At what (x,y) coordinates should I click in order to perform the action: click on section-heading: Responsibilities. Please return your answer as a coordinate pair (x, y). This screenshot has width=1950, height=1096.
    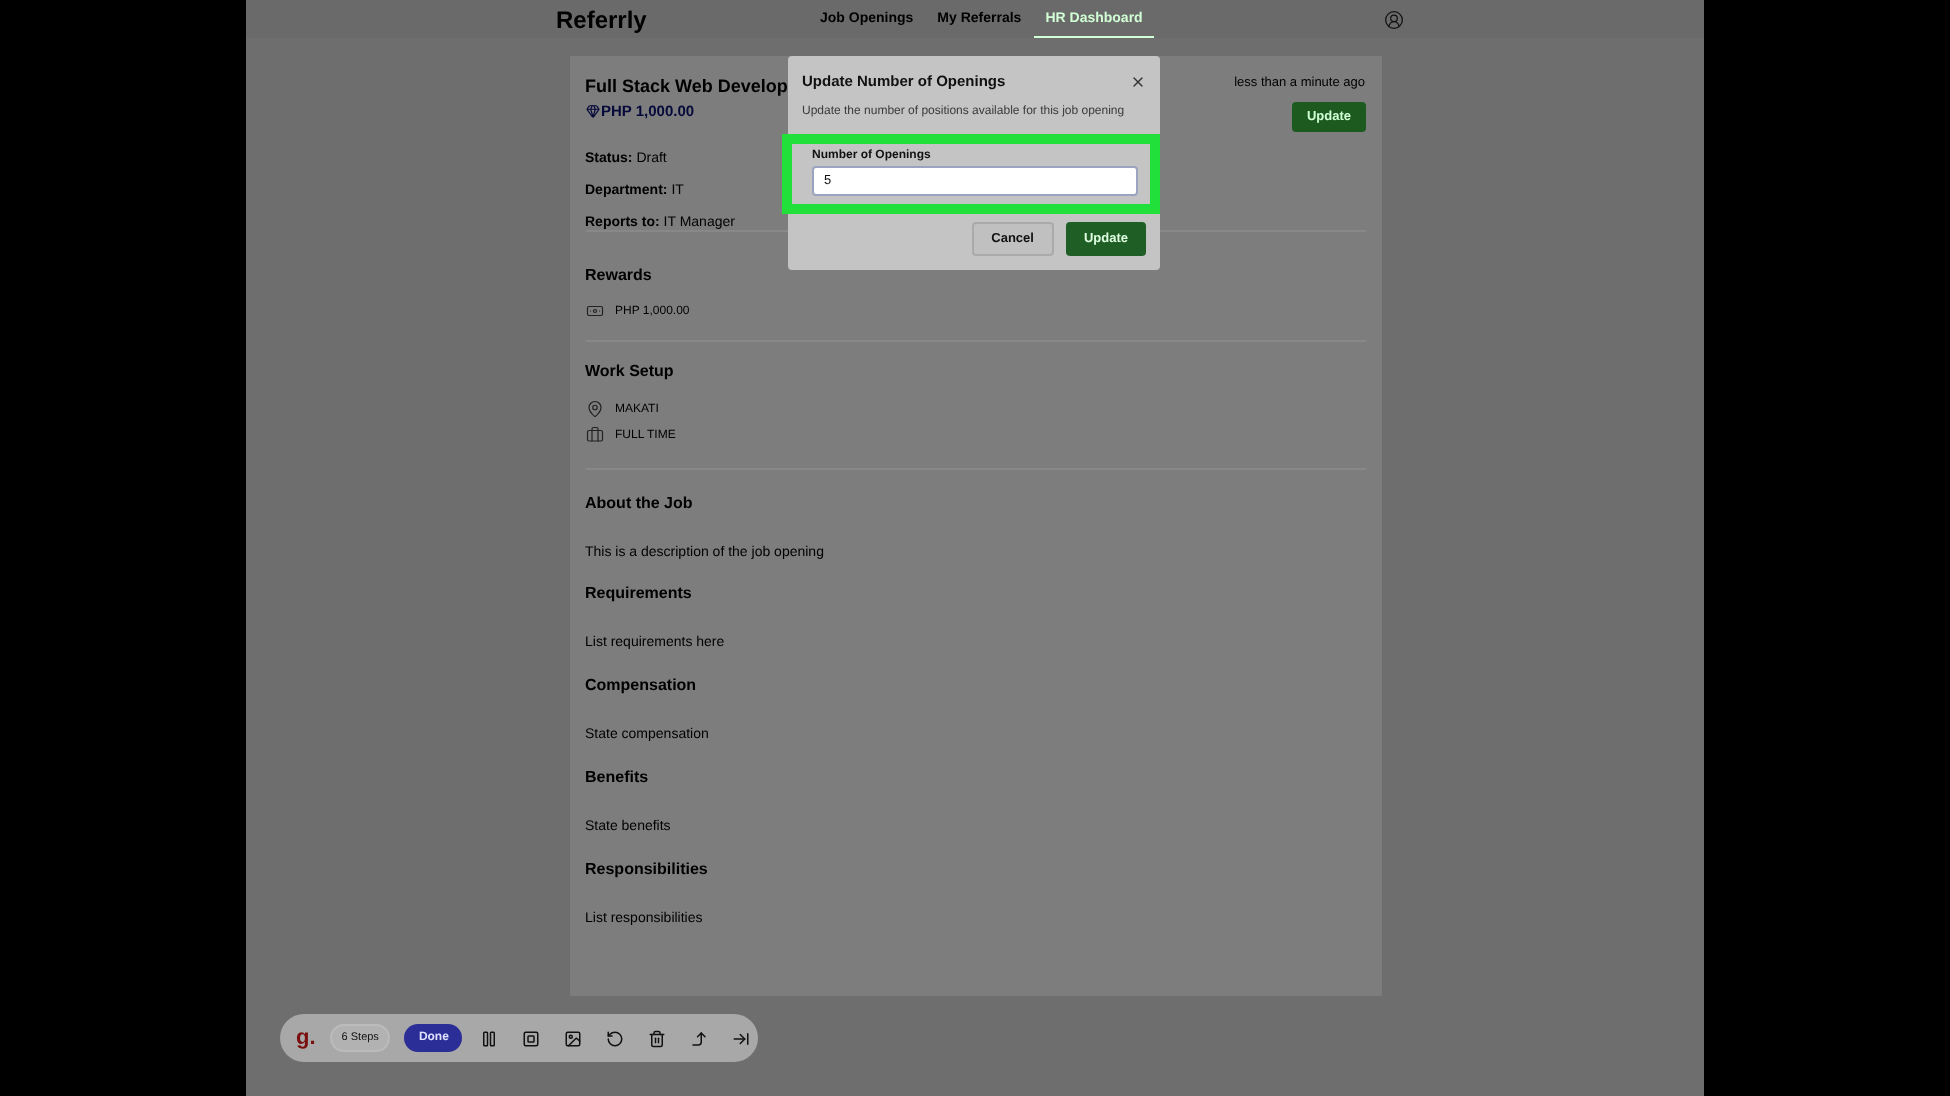
    Looking at the image, I should click on (647, 869).